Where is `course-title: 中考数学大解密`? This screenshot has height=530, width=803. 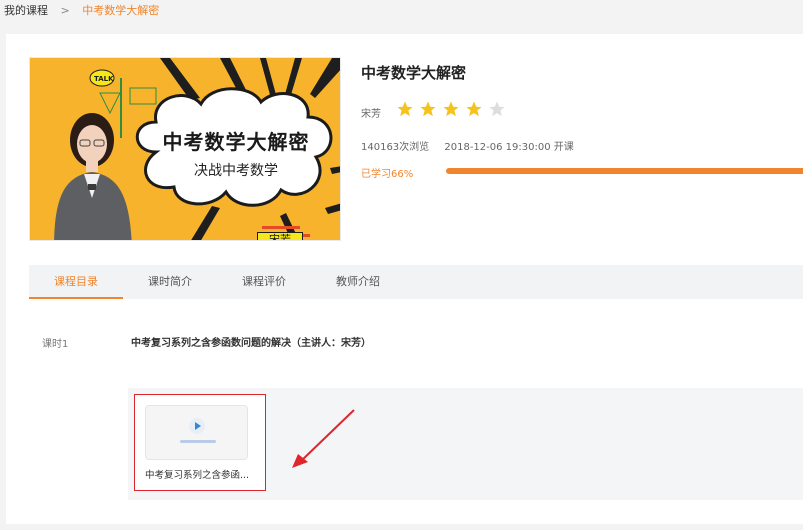 course-title: 中考数学大解密 is located at coordinates (414, 73).